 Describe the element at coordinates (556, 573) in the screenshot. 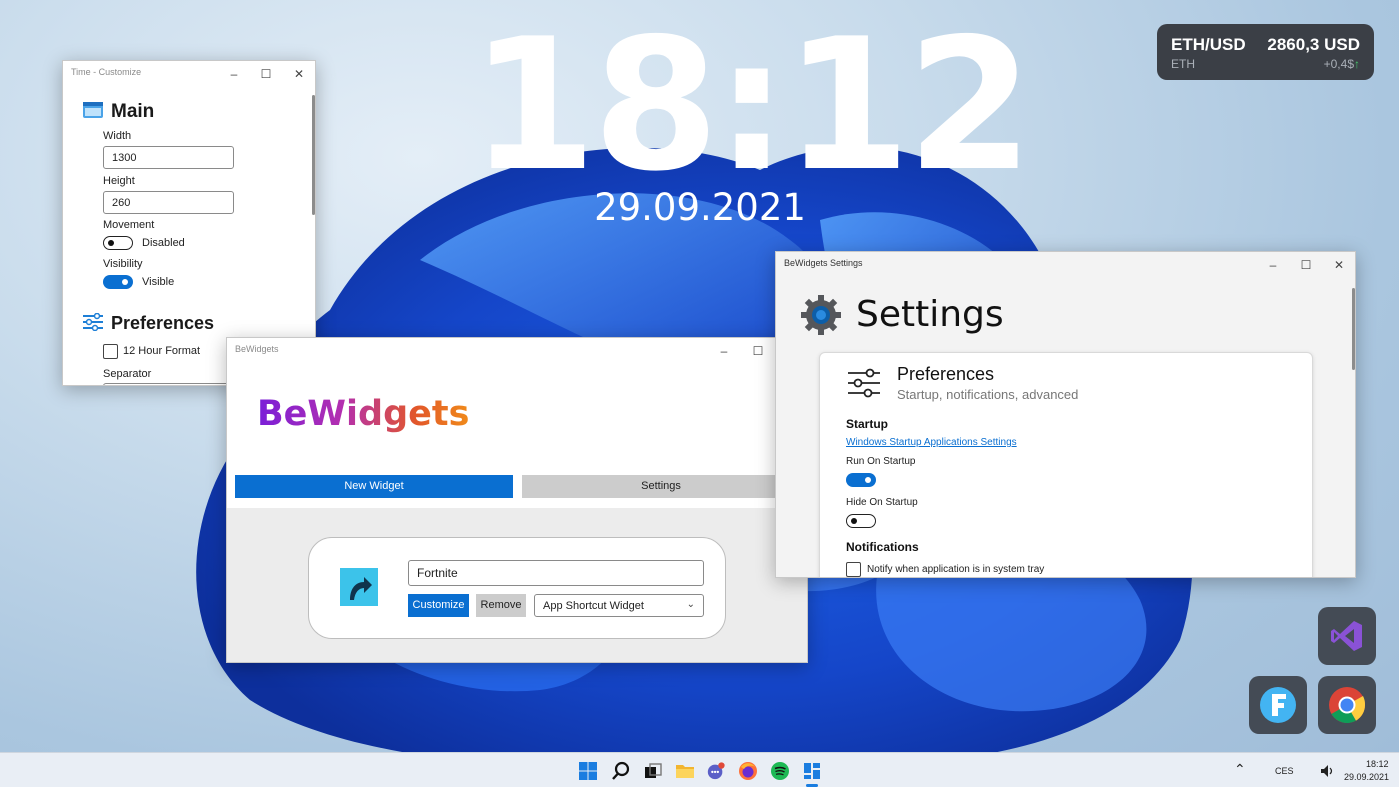

I see `widget-name-input: Fortnite` at that location.